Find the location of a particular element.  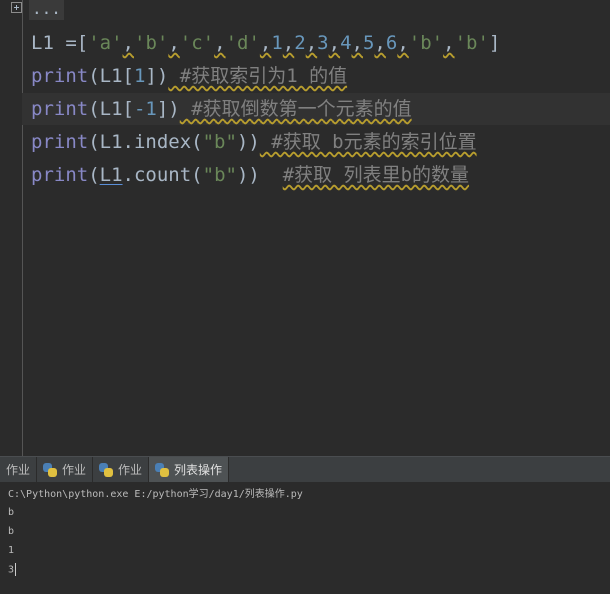

var-l1: L1 is located at coordinates (42, 43).